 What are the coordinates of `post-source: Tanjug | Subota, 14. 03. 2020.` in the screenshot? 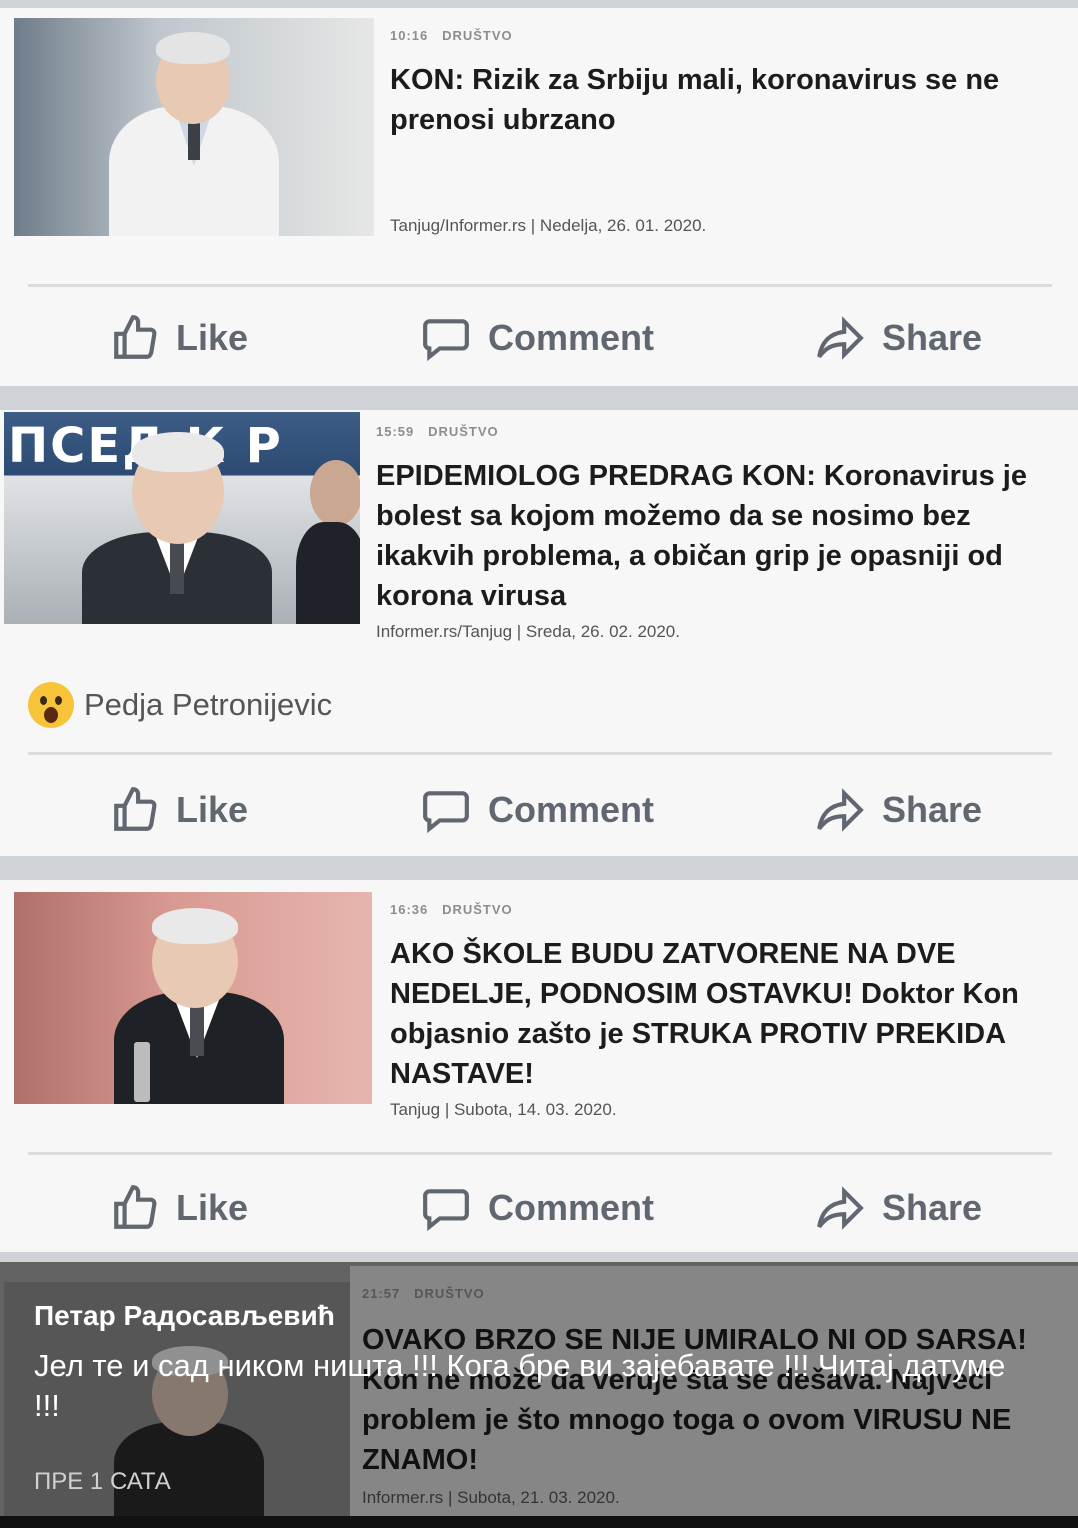 It's located at (503, 1109).